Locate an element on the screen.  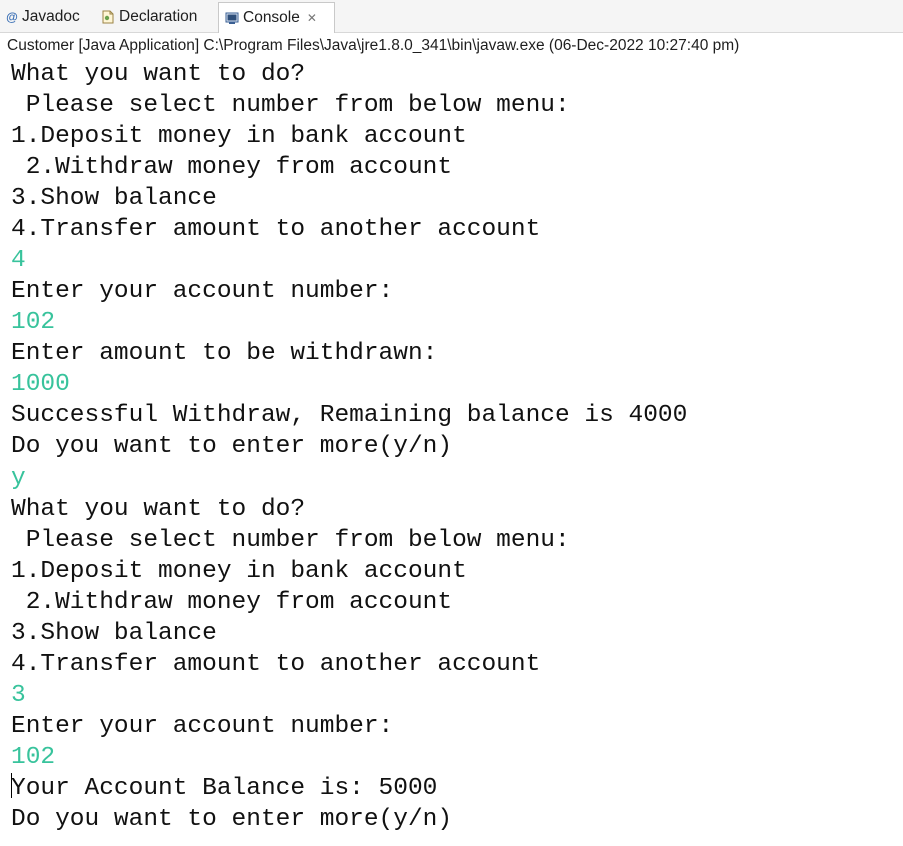
declaration-icon is located at coordinates (108, 17).